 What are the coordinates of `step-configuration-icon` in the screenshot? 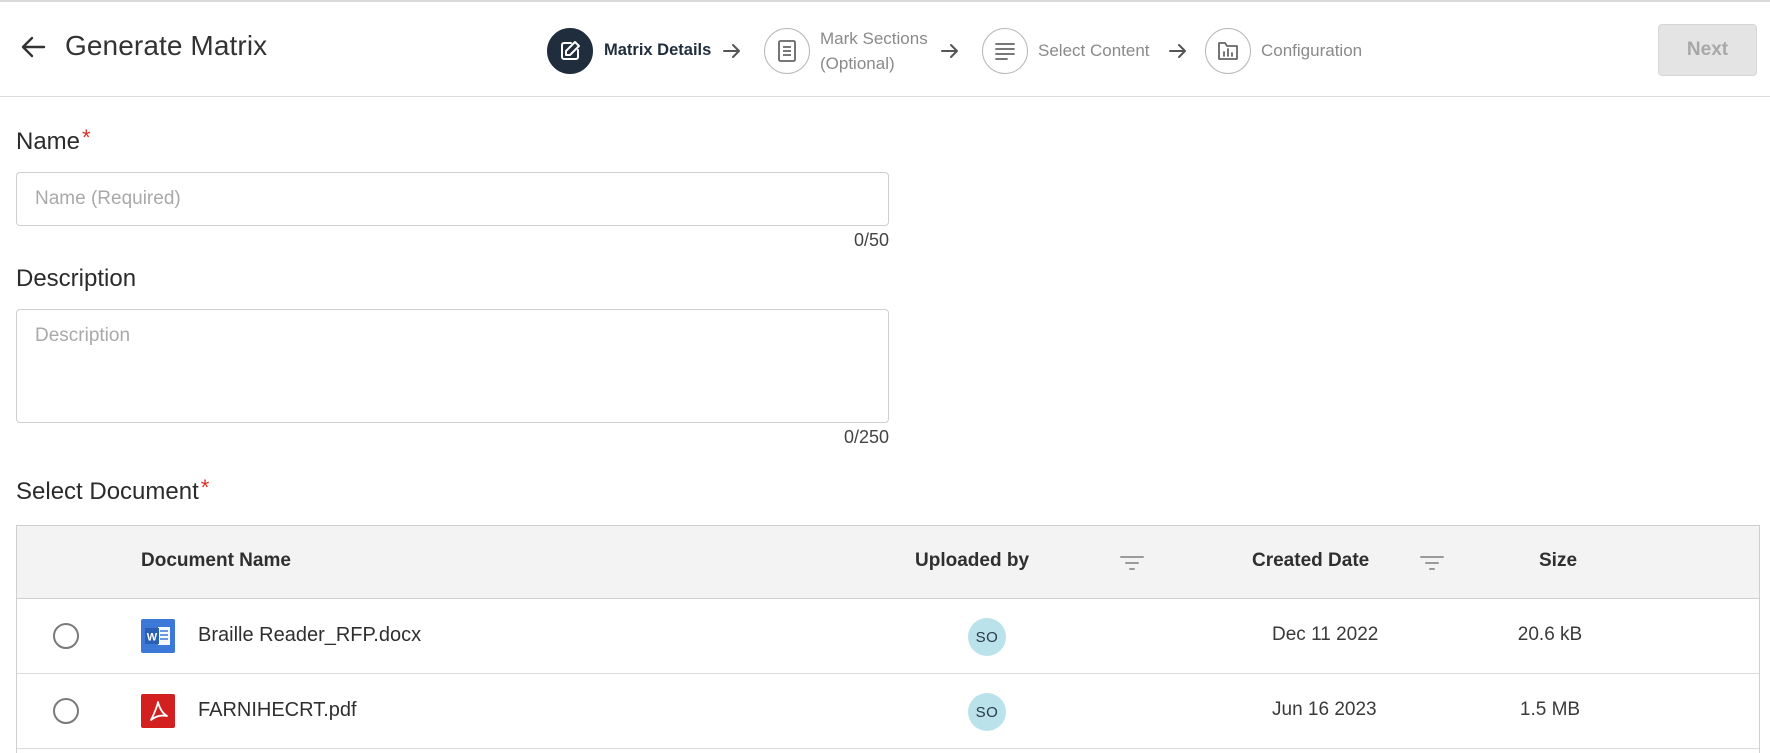 It's located at (1228, 51).